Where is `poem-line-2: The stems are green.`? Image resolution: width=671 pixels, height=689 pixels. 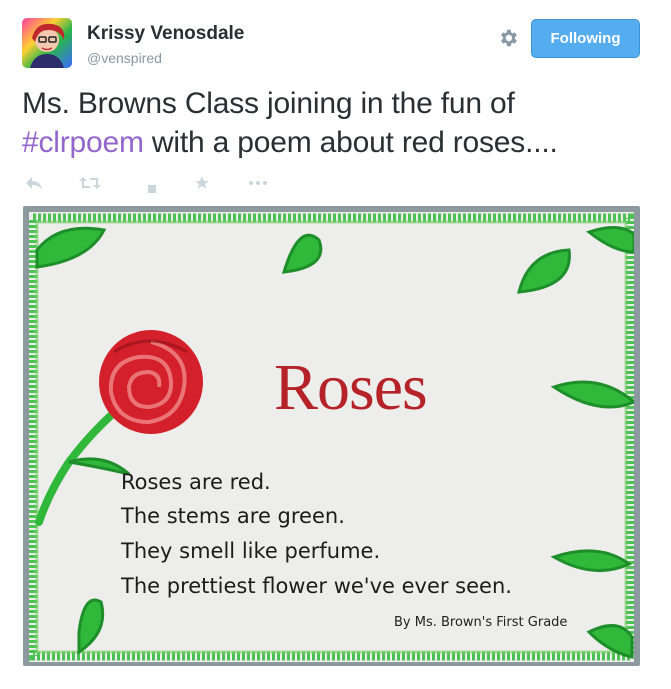
poem-line-2: The stems are green. is located at coordinates (233, 516).